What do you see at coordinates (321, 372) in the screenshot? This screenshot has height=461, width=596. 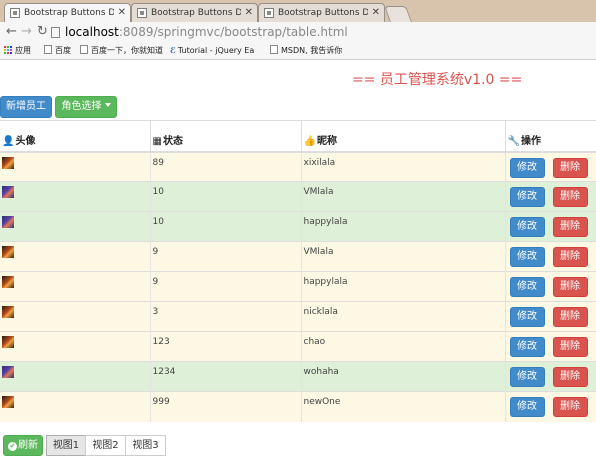 I see `nickname-value: wohaha` at bounding box center [321, 372].